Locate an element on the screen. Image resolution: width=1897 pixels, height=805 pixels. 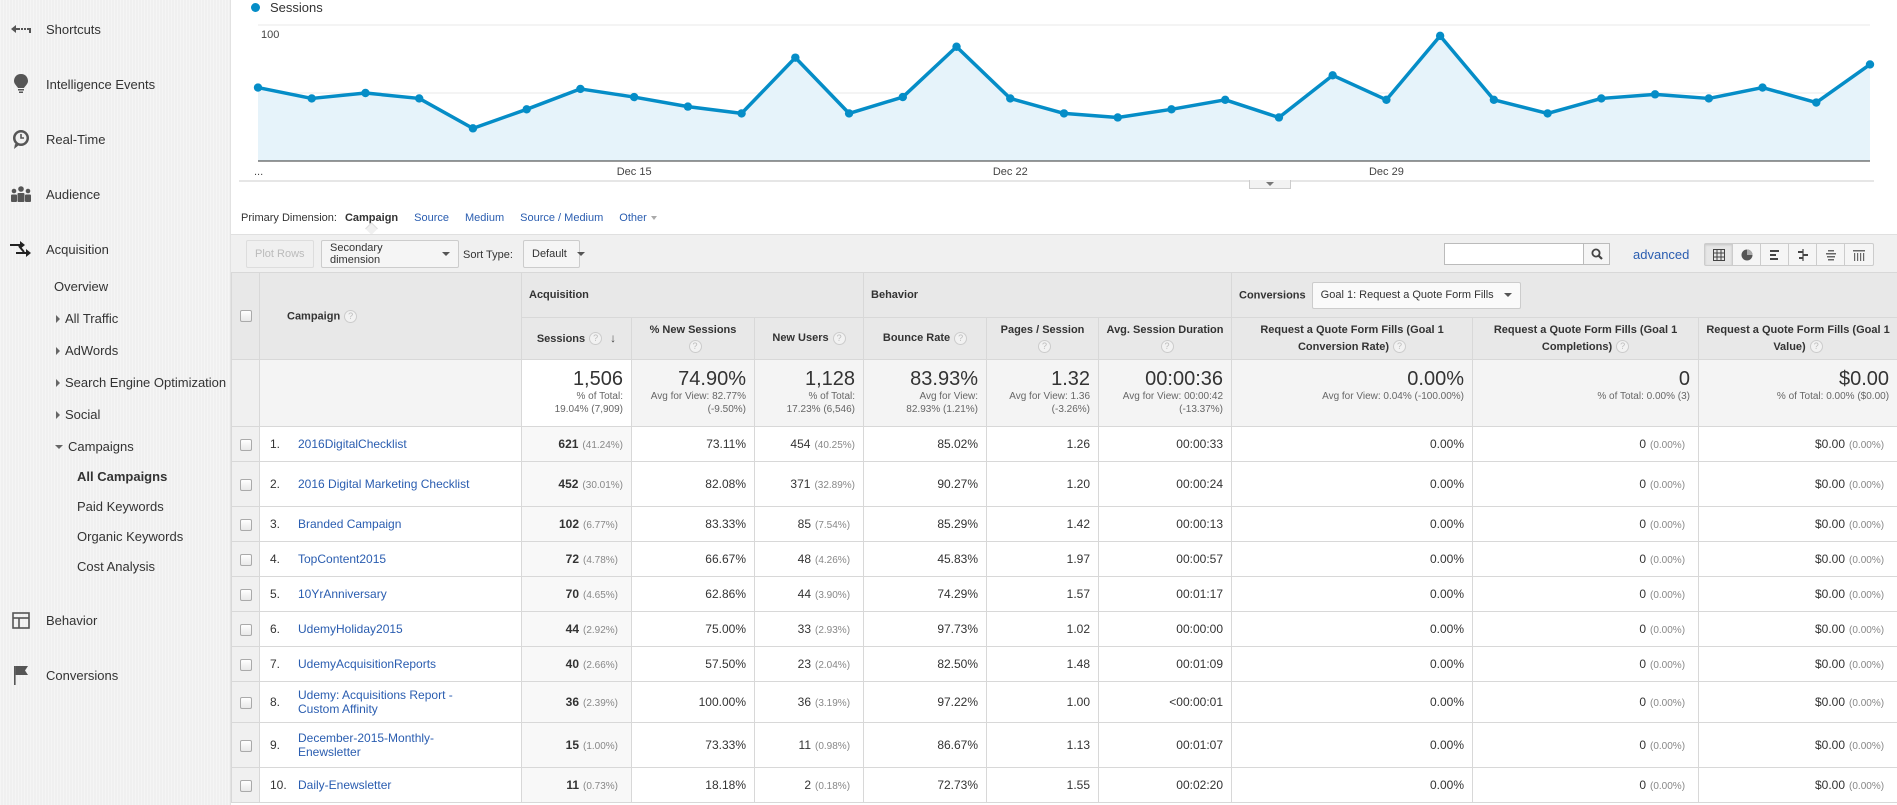
avg-duration-cell: 00:00:33 is located at coordinates (1165, 444).